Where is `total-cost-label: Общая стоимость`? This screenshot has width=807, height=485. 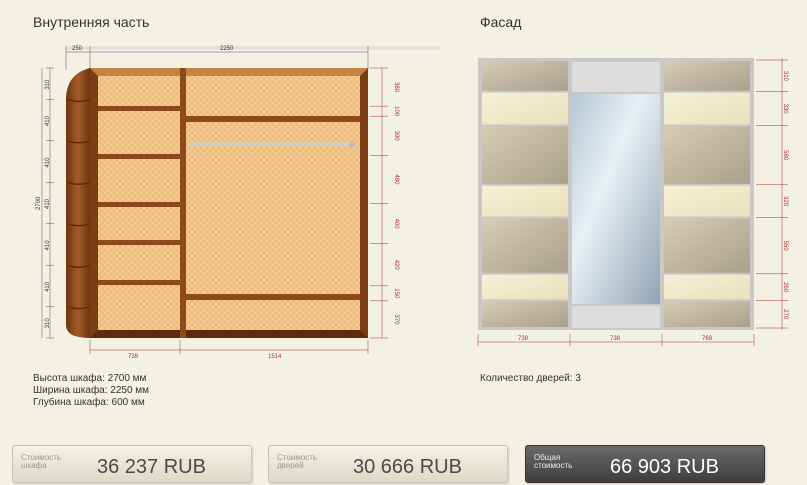
total-cost-label: Общая стоимость is located at coordinates (553, 461).